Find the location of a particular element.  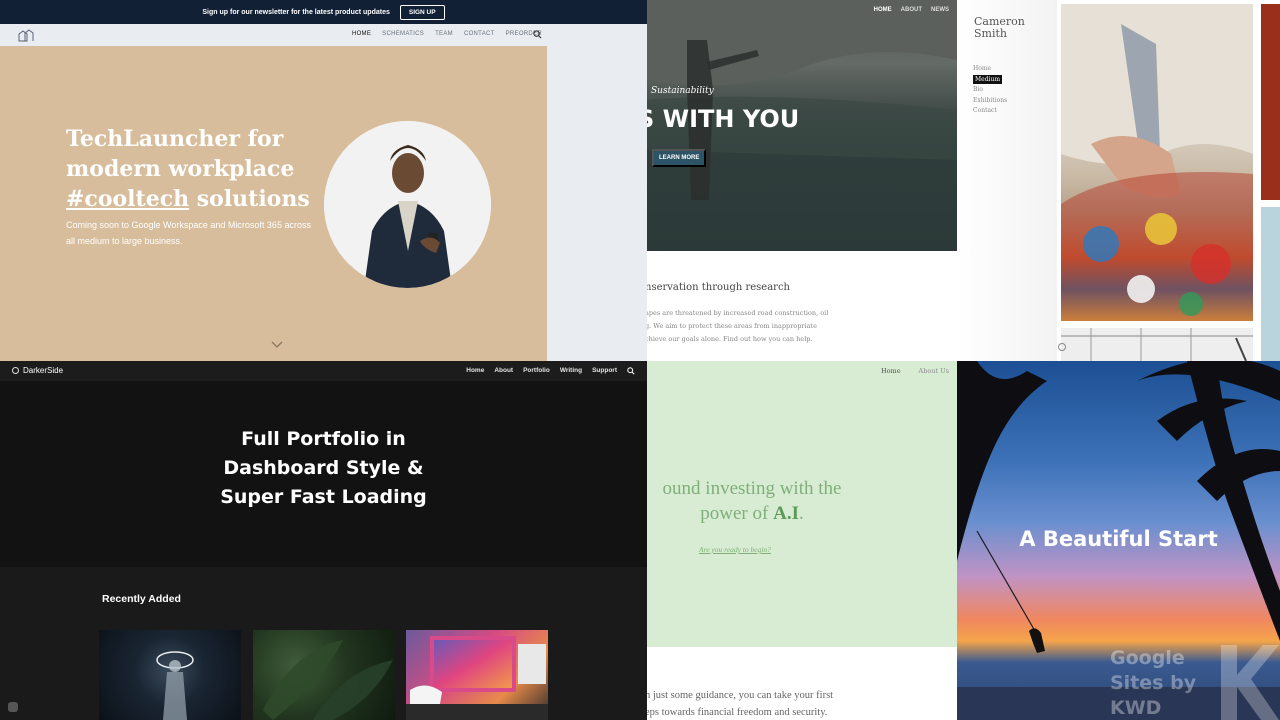

hero-title: S WITH YOU is located at coordinates (723, 119).